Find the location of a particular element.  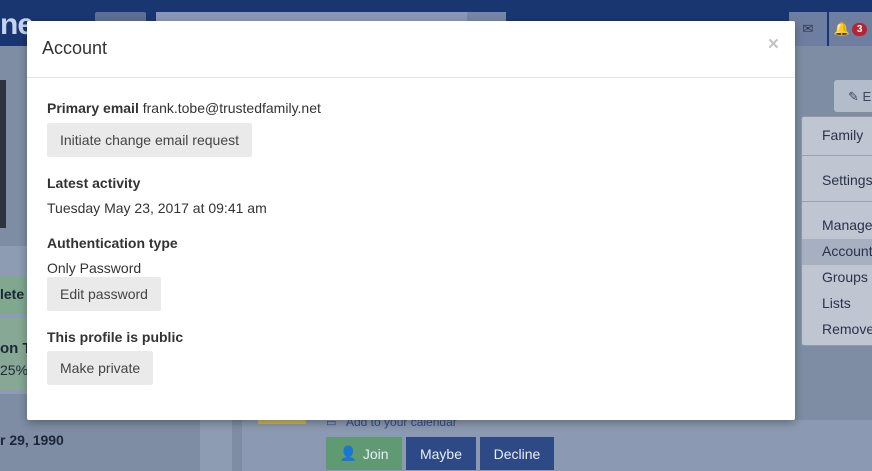

change-email-button: Initiate change email request is located at coordinates (149, 140).